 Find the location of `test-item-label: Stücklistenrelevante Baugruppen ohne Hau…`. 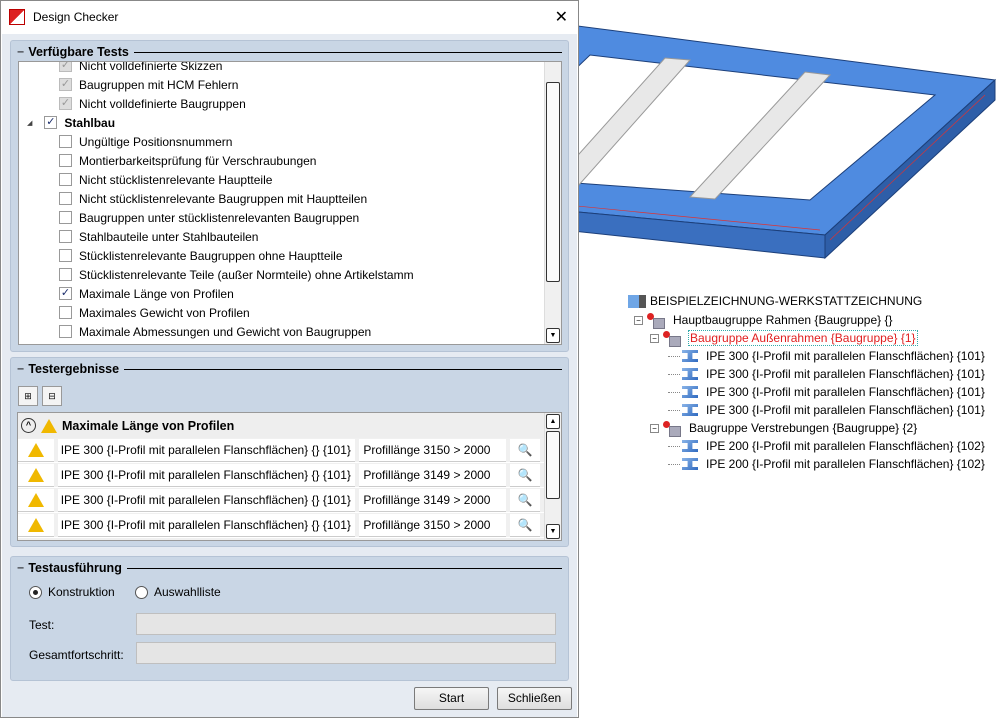

test-item-label: Stücklistenrelevante Baugruppen ohne Hau… is located at coordinates (211, 255).